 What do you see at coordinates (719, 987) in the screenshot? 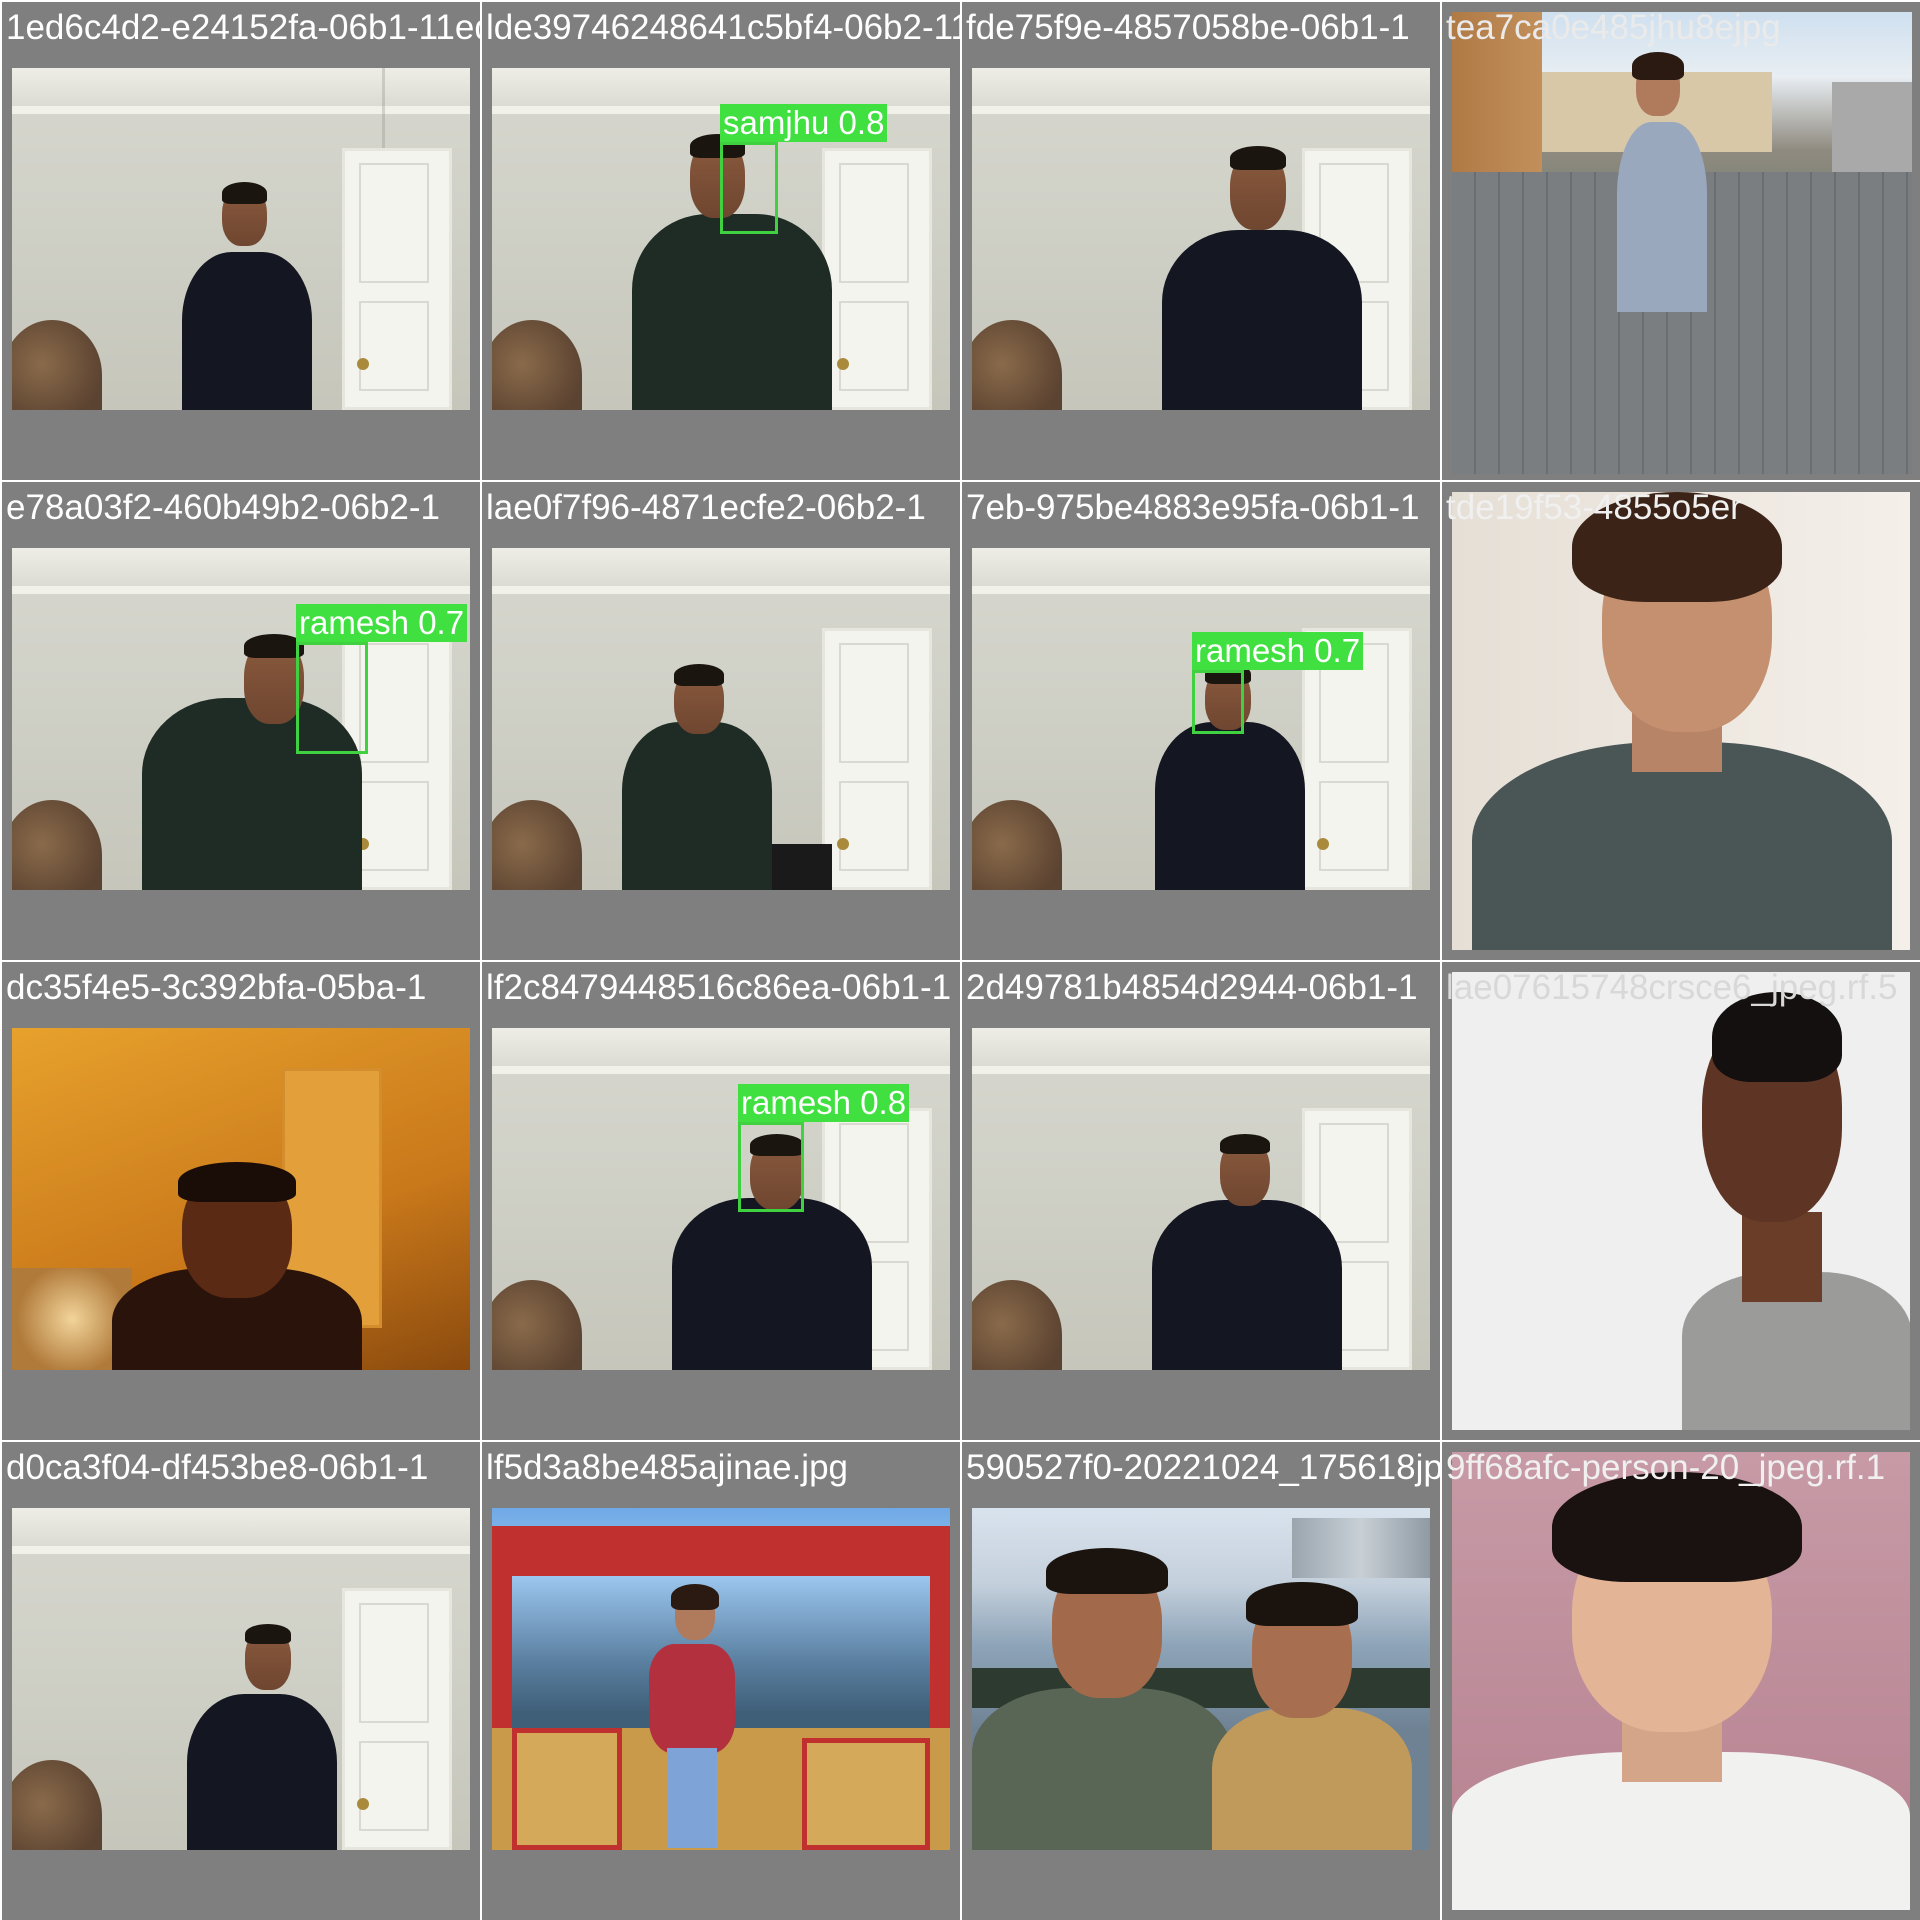
I see `tile-filename: lf2c8479448516c86ea-06b1-1` at bounding box center [719, 987].